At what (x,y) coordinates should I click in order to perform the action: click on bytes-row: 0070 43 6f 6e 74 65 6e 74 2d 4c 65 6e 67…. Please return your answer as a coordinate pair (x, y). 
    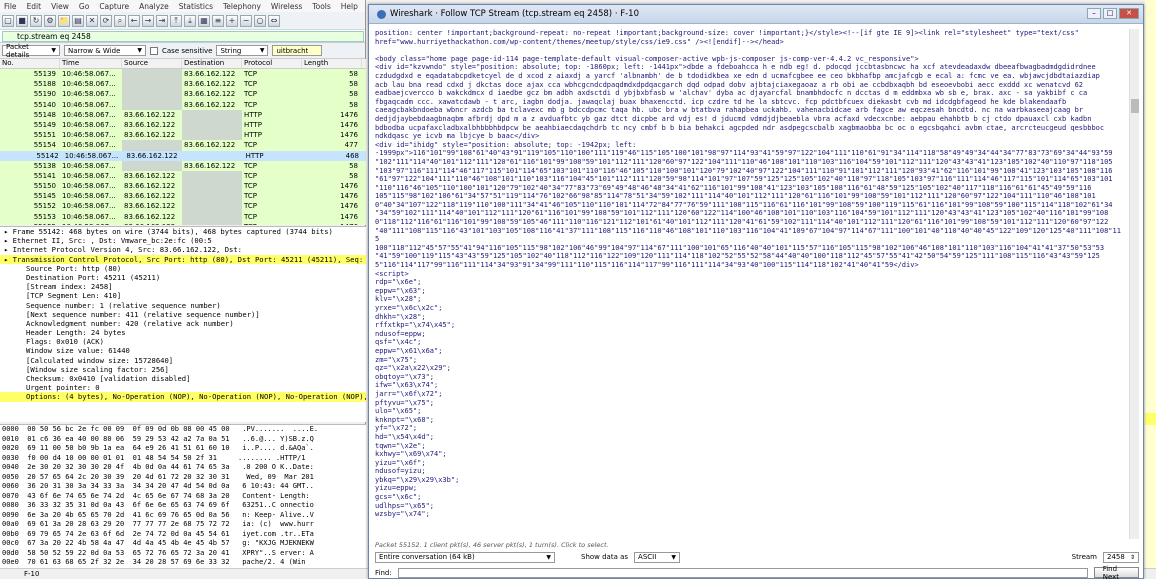
    Looking at the image, I should click on (183, 497).